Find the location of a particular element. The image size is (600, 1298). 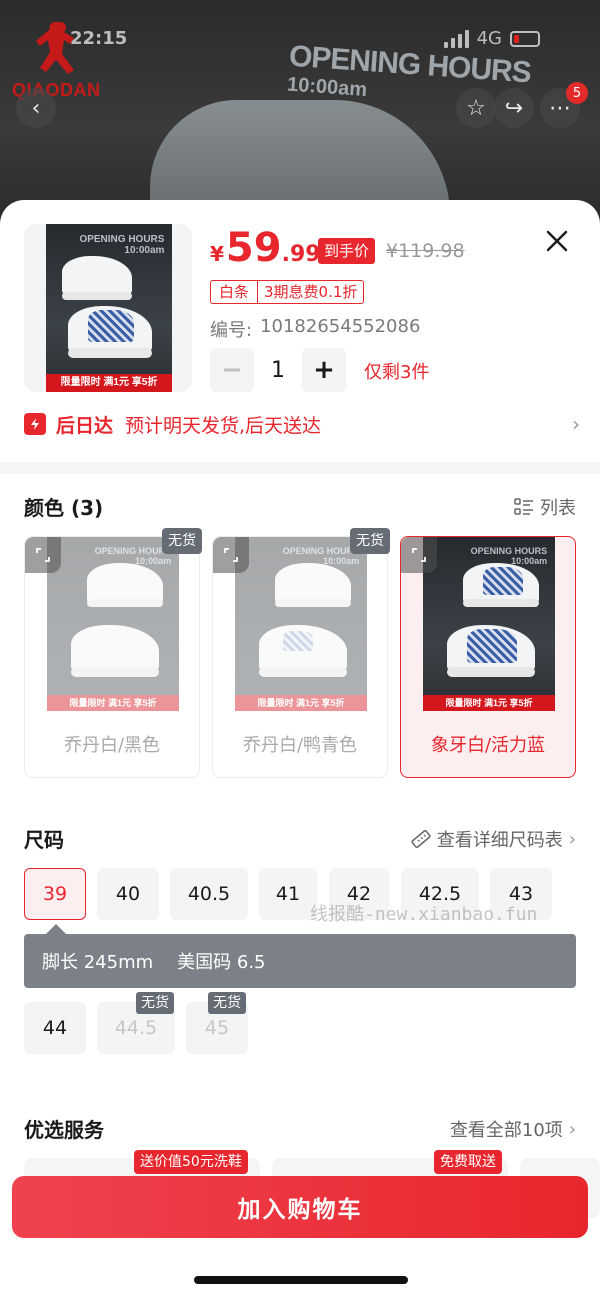

quantity-stepper: − 1 + is located at coordinates (278, 370).